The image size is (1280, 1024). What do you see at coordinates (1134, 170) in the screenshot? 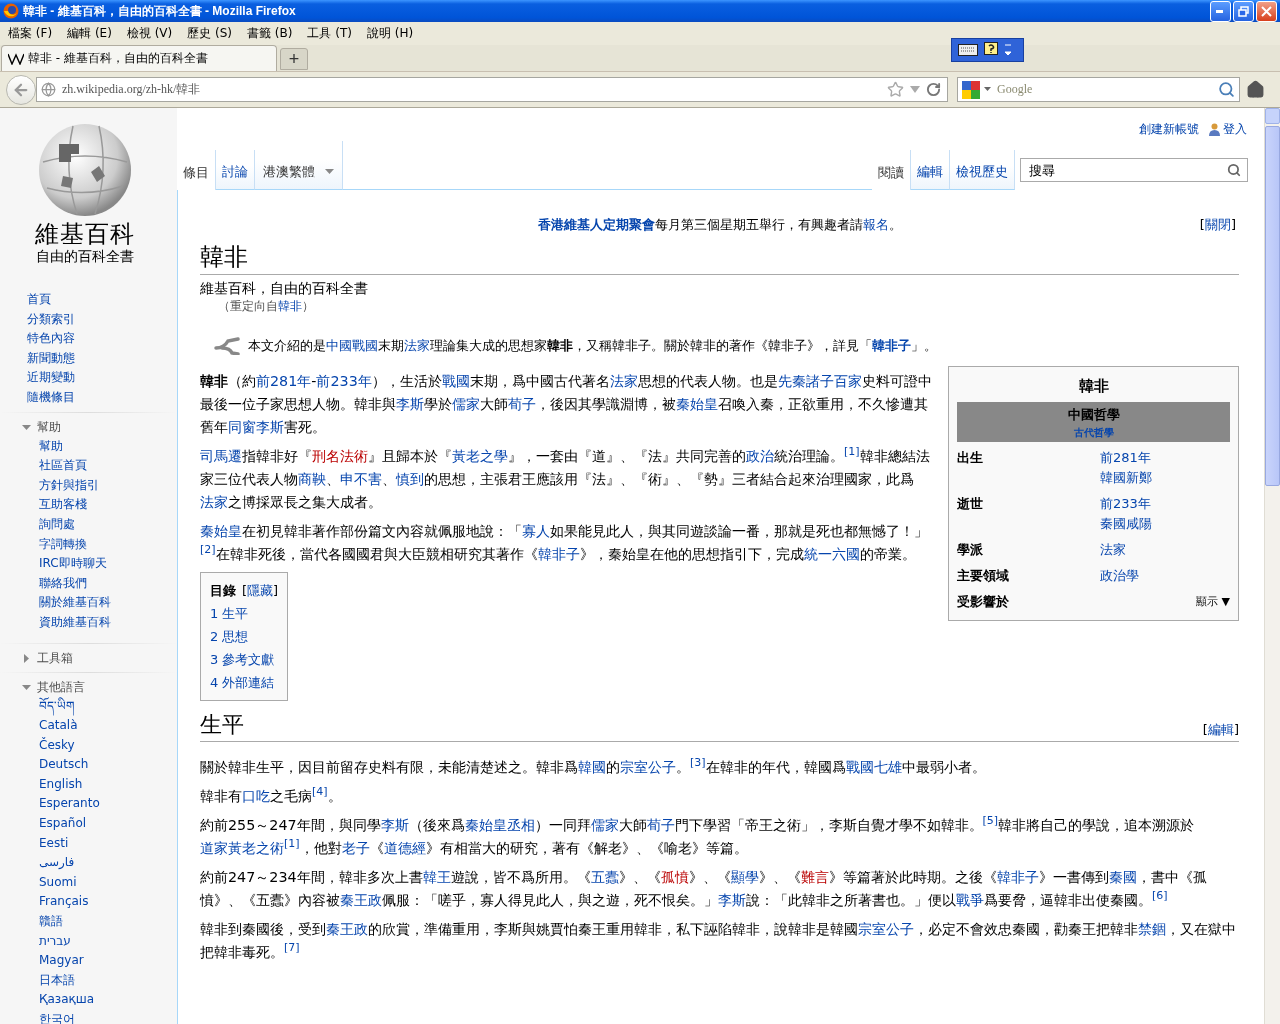
I see `wiki-search-field: 搜尋` at bounding box center [1134, 170].